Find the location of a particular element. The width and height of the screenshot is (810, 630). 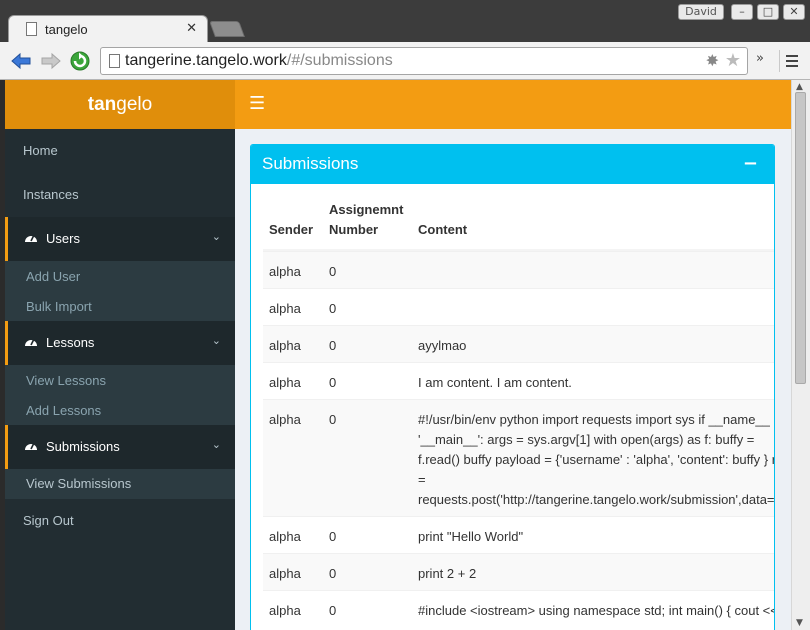

url-text: tangerine.tangelo.work/#/submissions is located at coordinates (259, 61).